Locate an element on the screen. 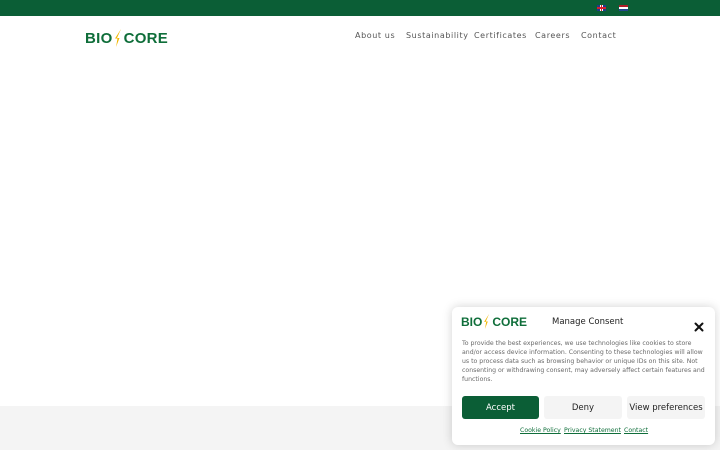  accept-button: Accept is located at coordinates (500, 407).